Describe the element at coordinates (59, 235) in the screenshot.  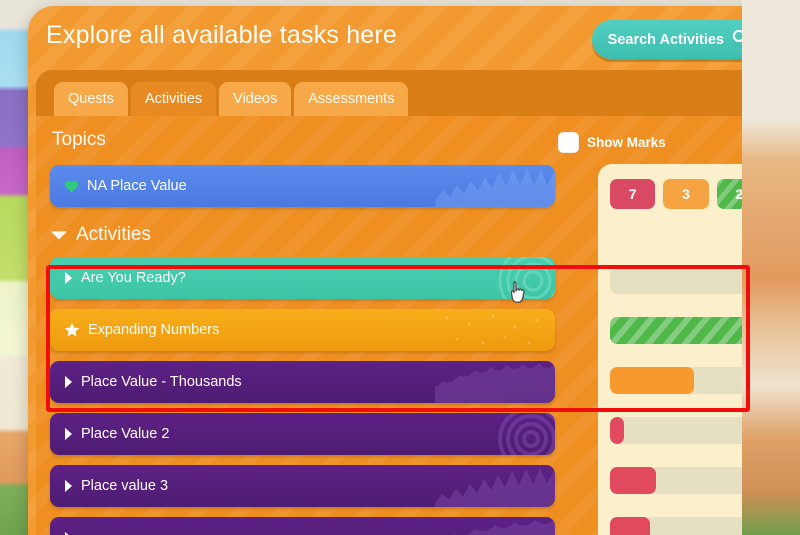
I see `chevron-down-icon` at that location.